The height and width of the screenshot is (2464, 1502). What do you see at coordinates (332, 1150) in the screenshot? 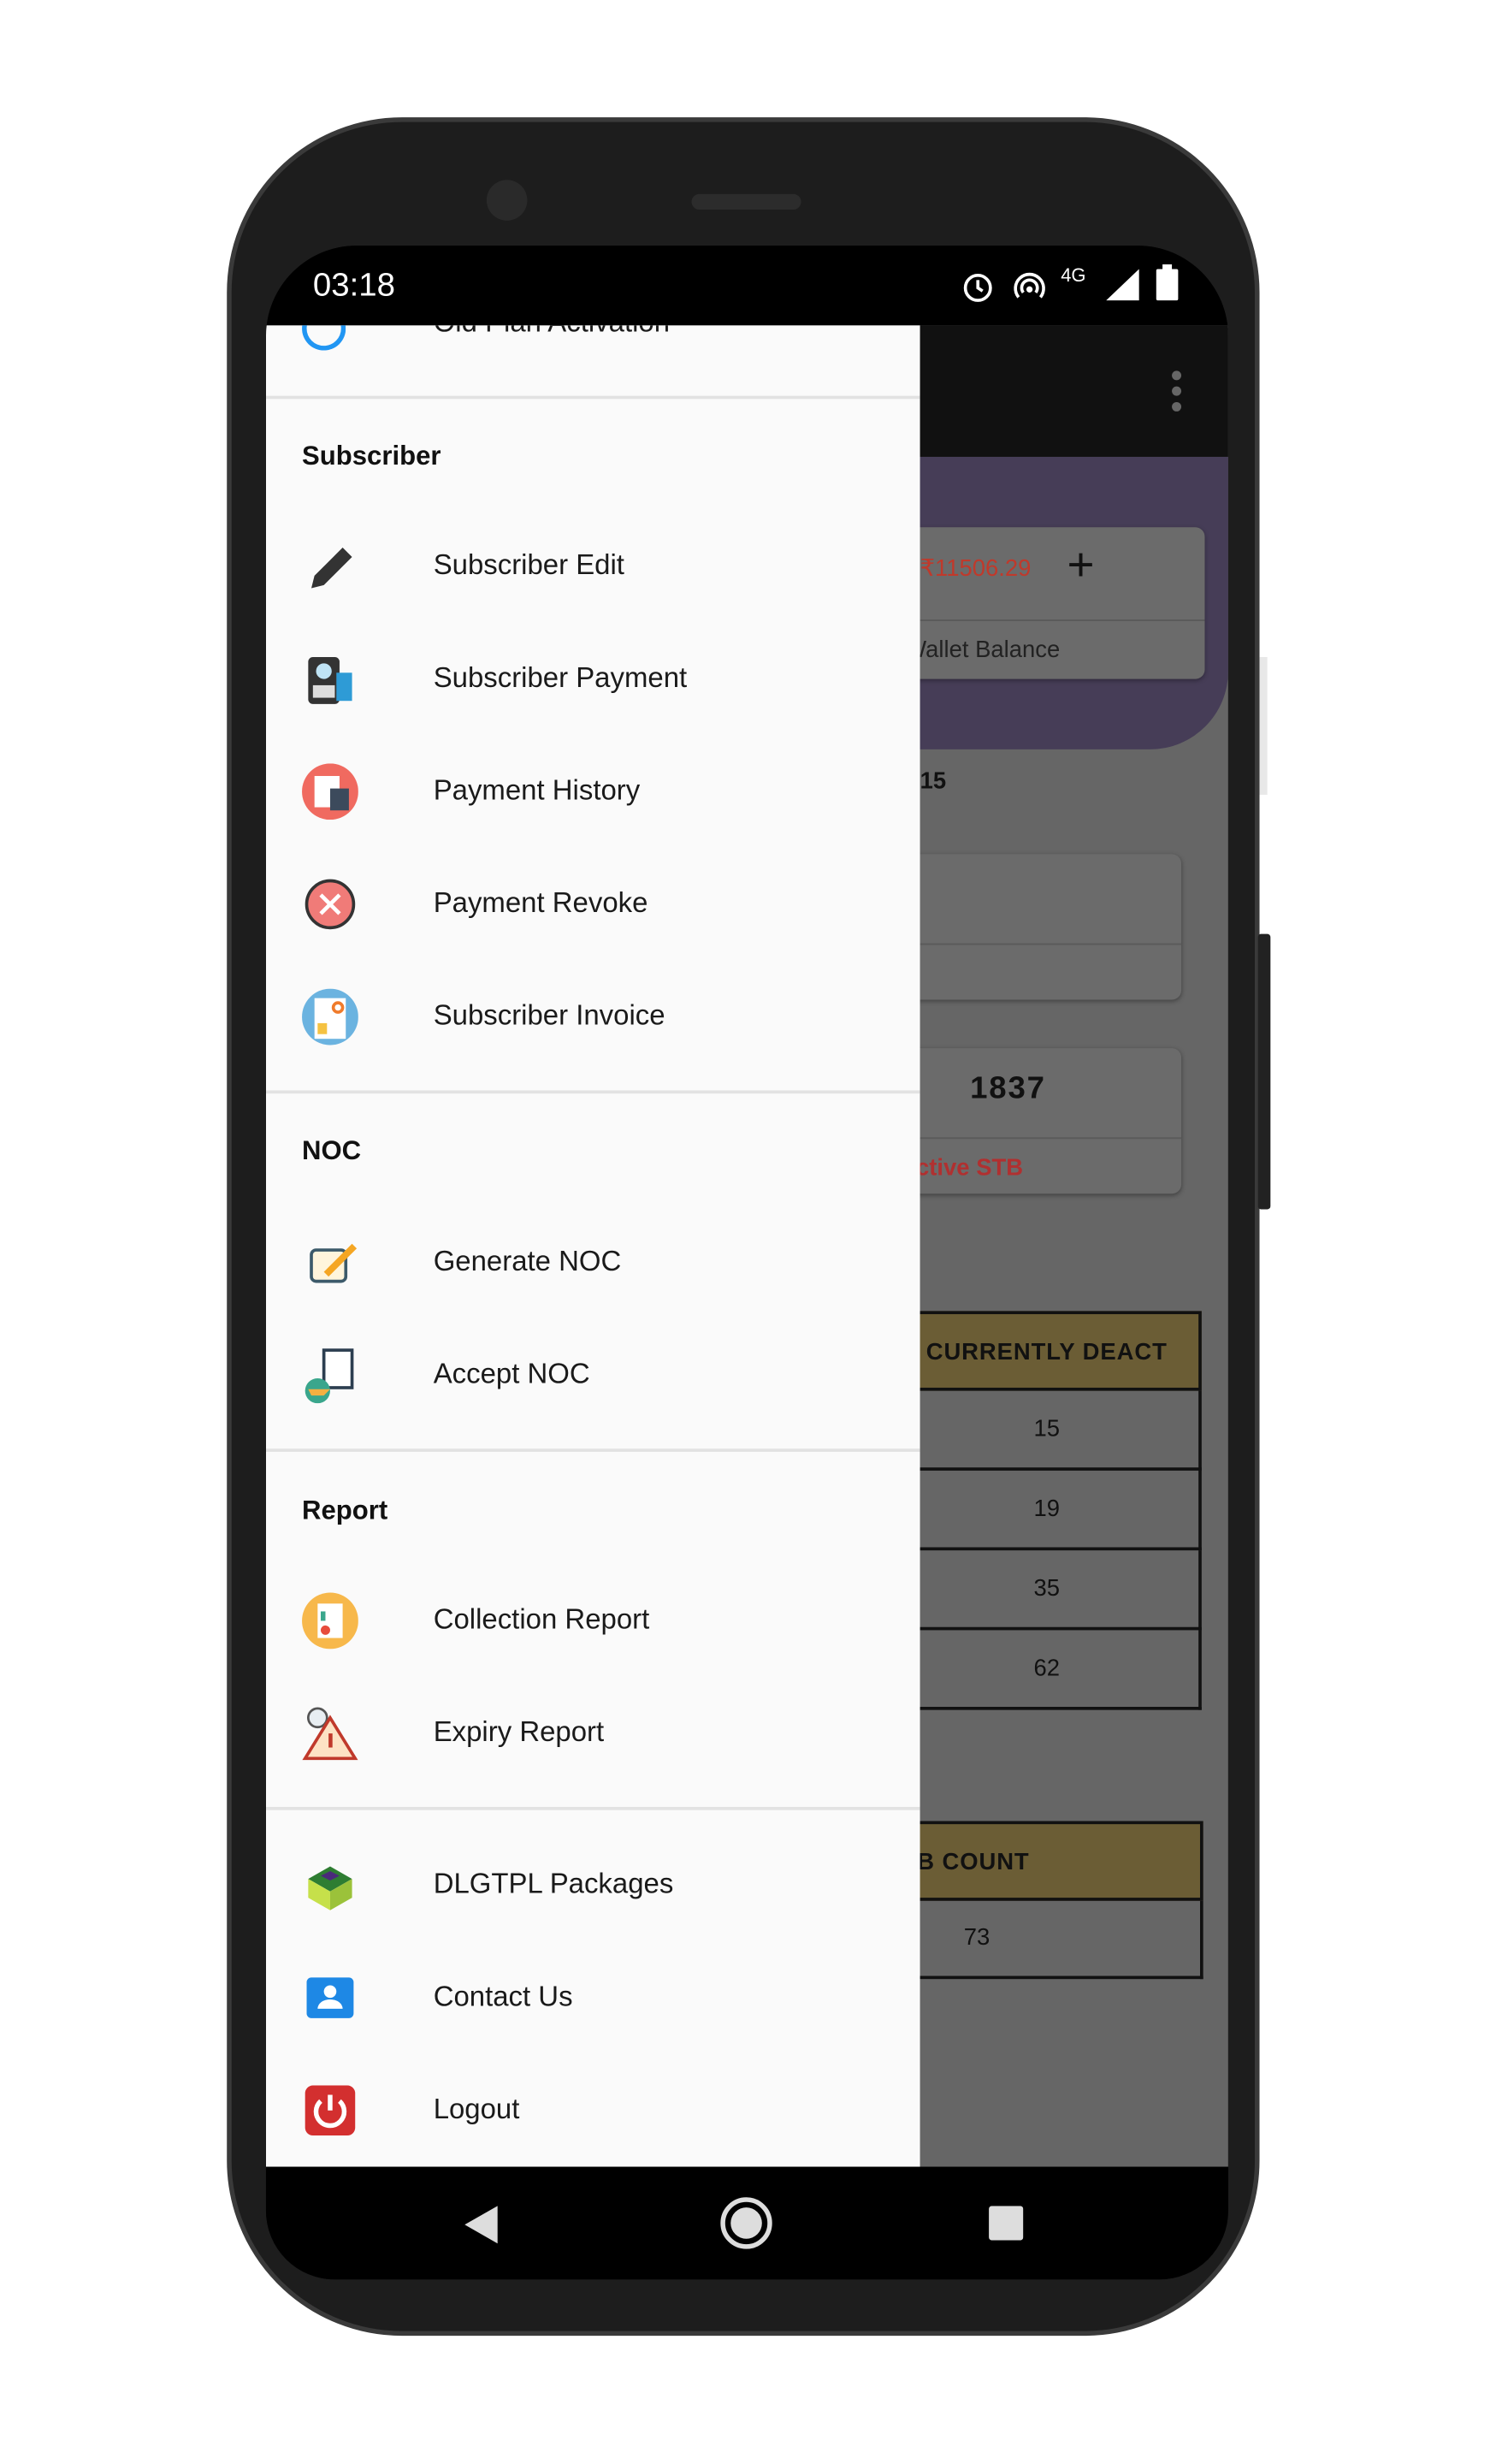
I see `section-heading-noc: NOC` at bounding box center [332, 1150].